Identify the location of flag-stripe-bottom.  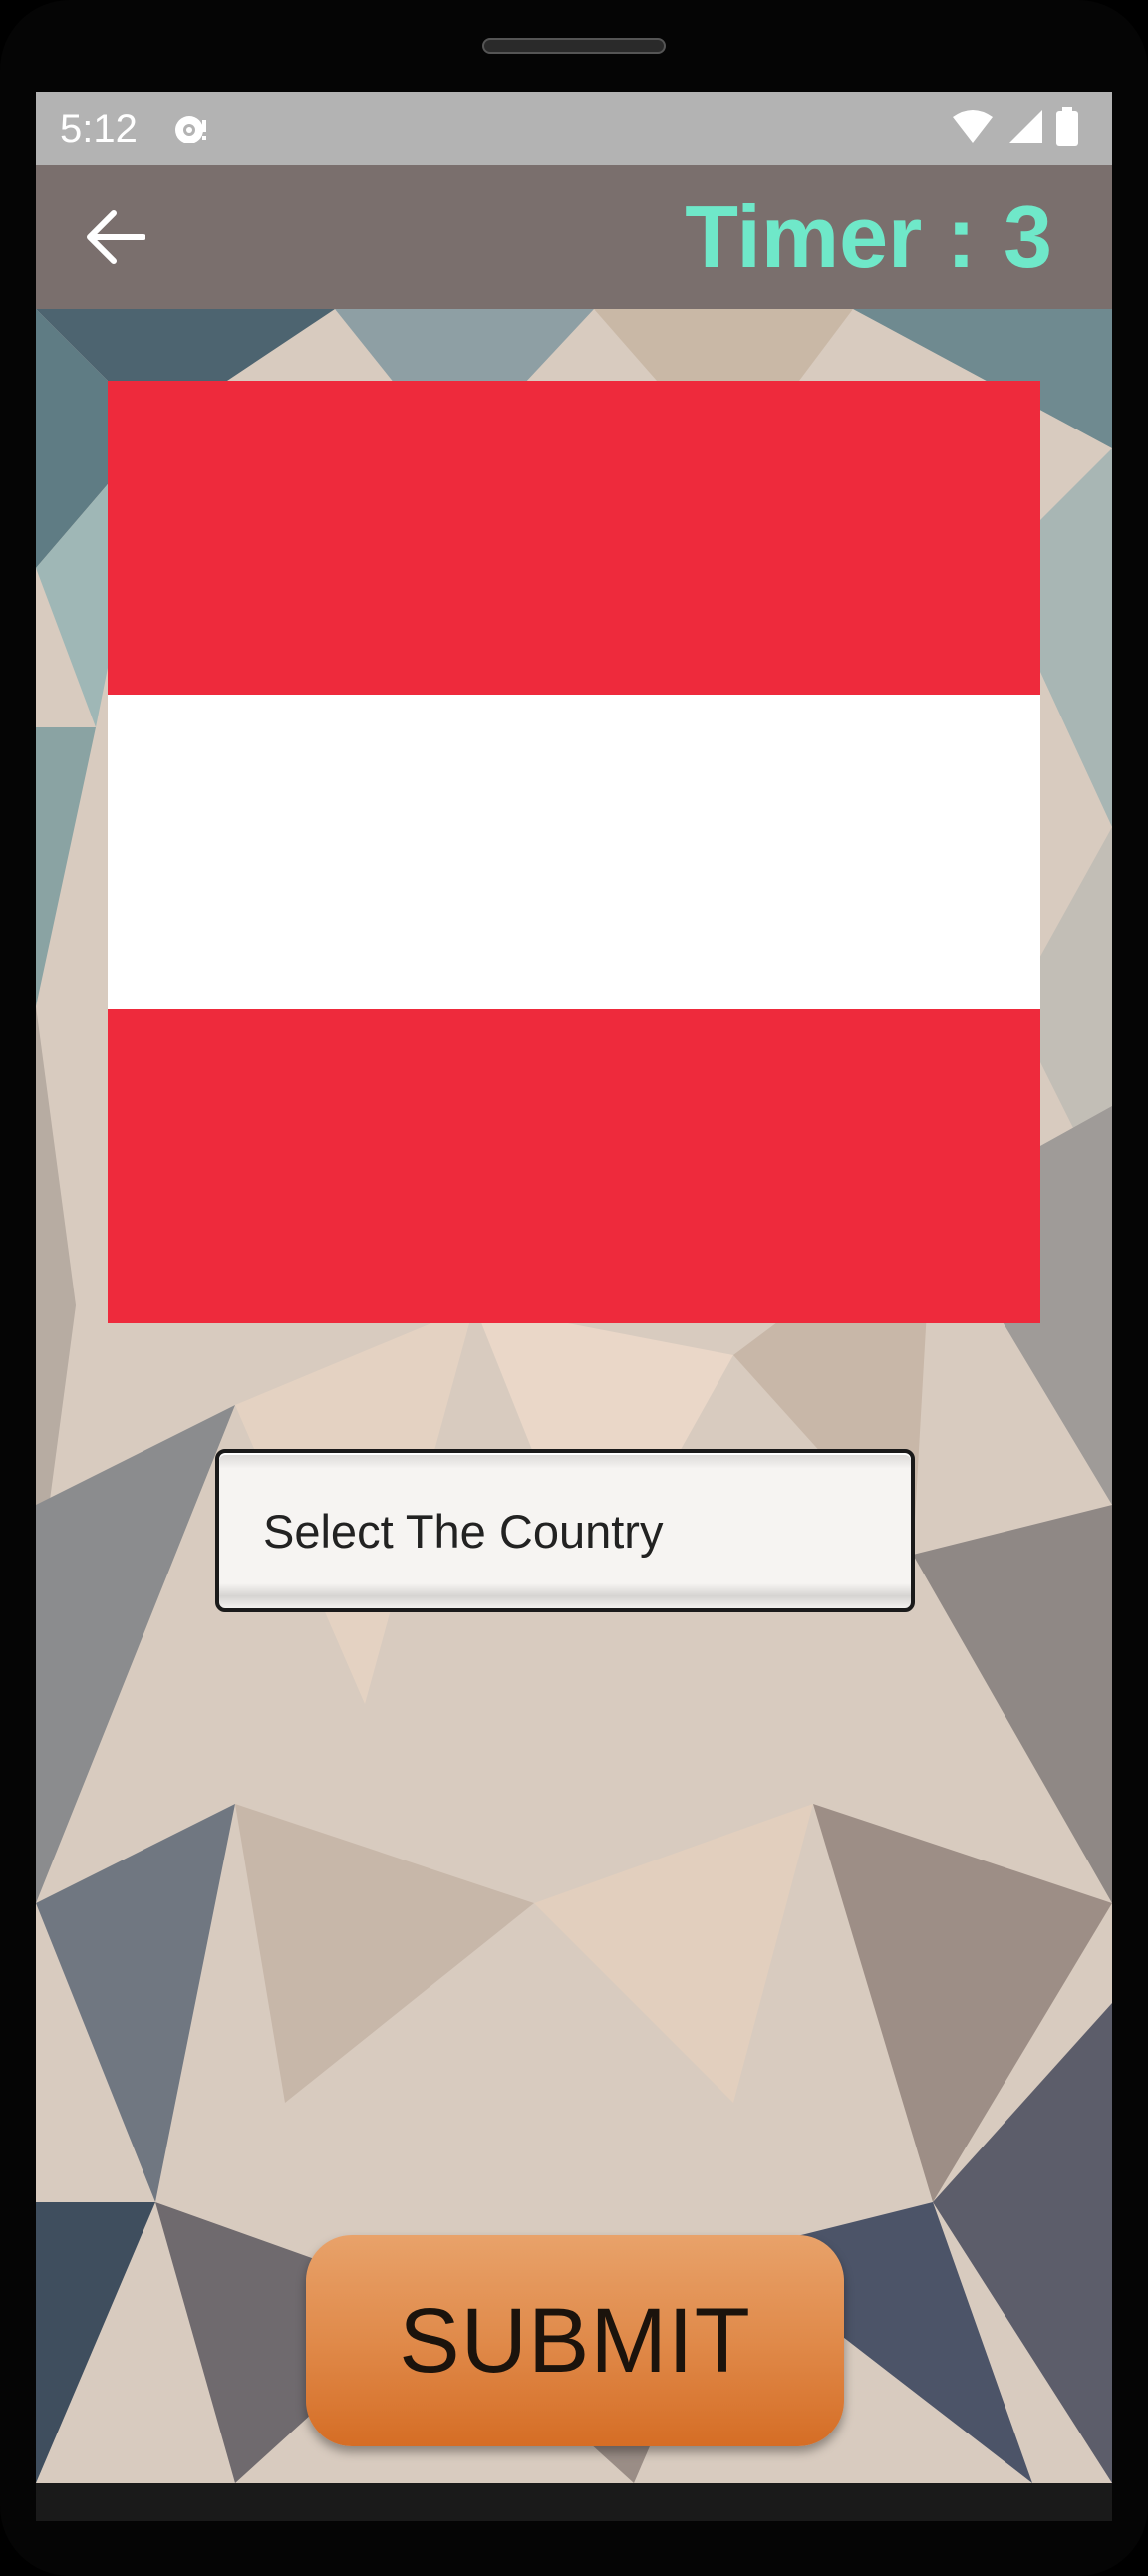
(574, 1165).